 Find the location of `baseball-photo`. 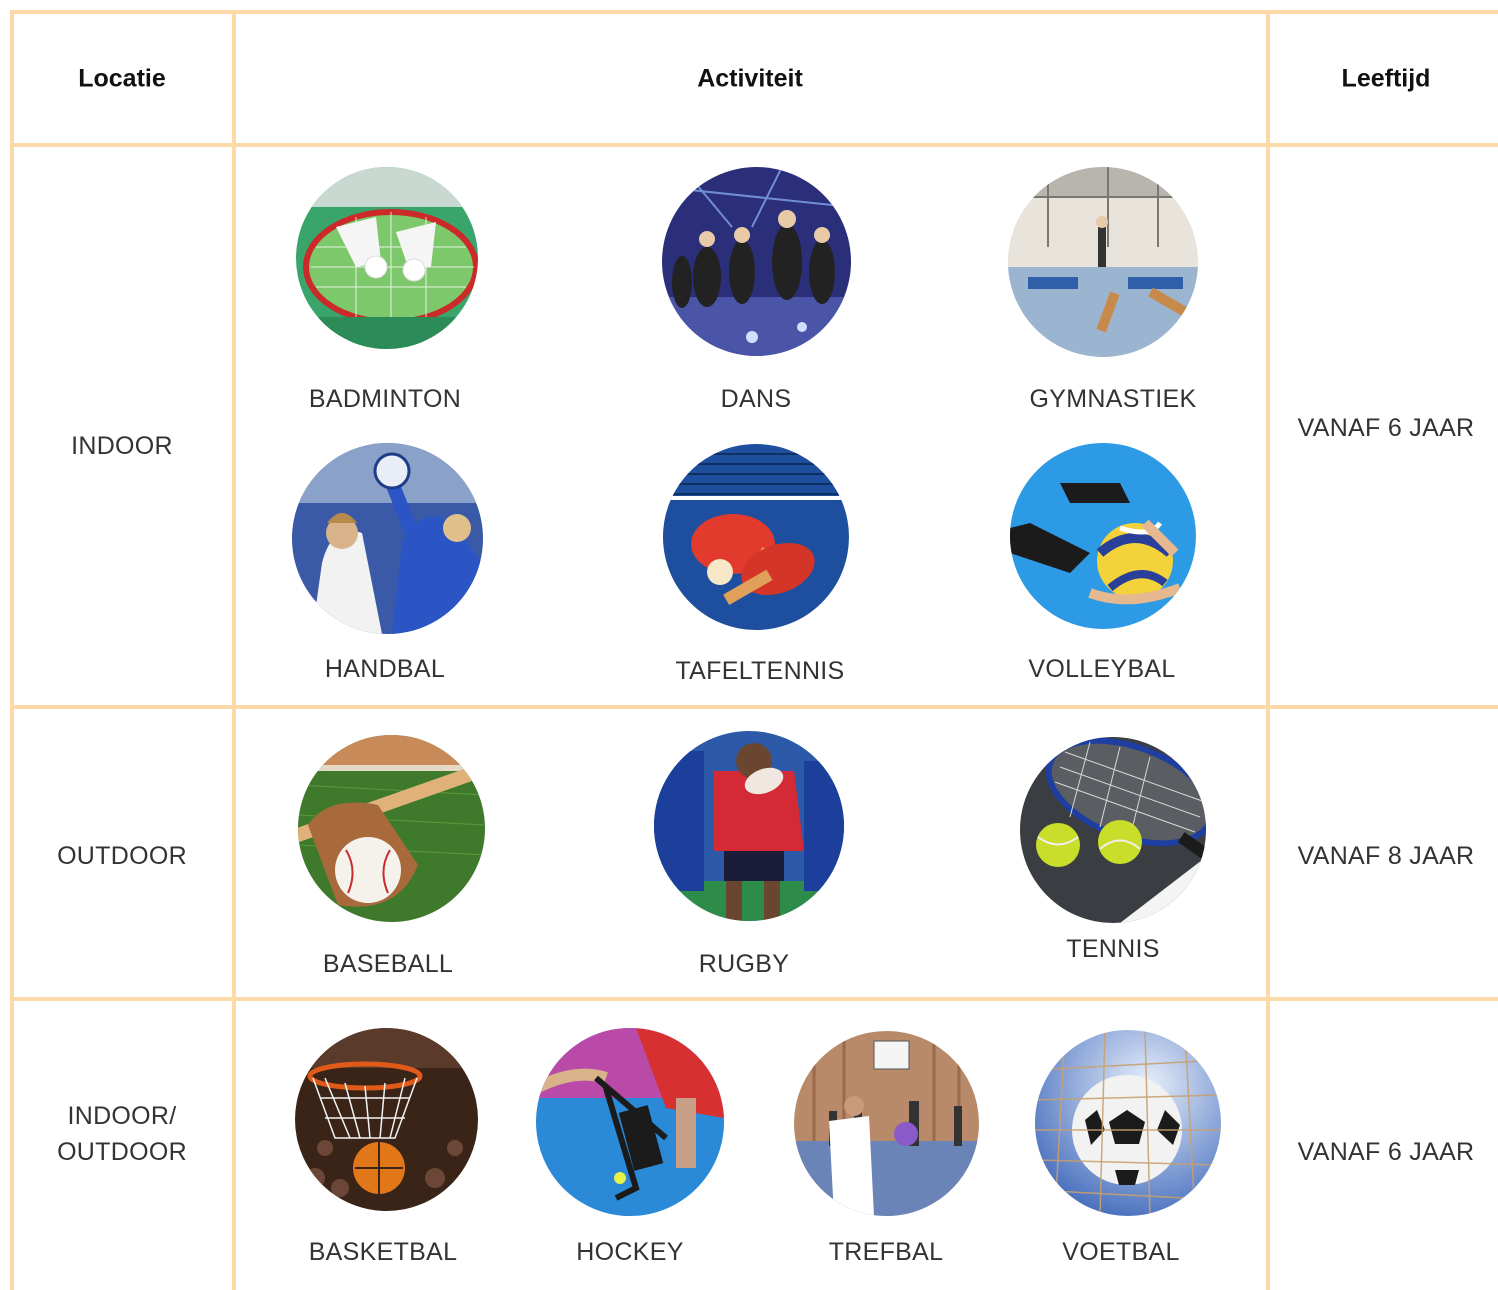

baseball-photo is located at coordinates (391, 828).